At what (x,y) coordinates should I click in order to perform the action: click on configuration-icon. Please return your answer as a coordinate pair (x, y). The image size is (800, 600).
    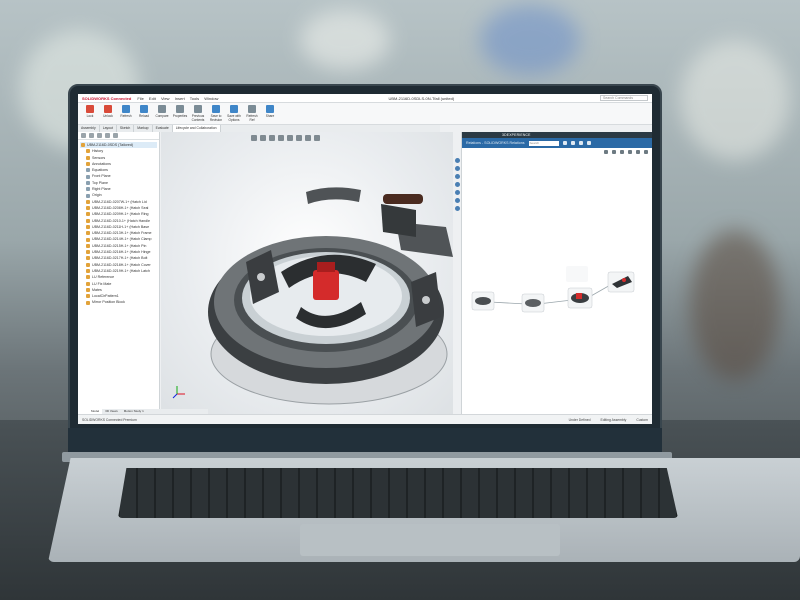
    Looking at the image, I should click on (99, 135).